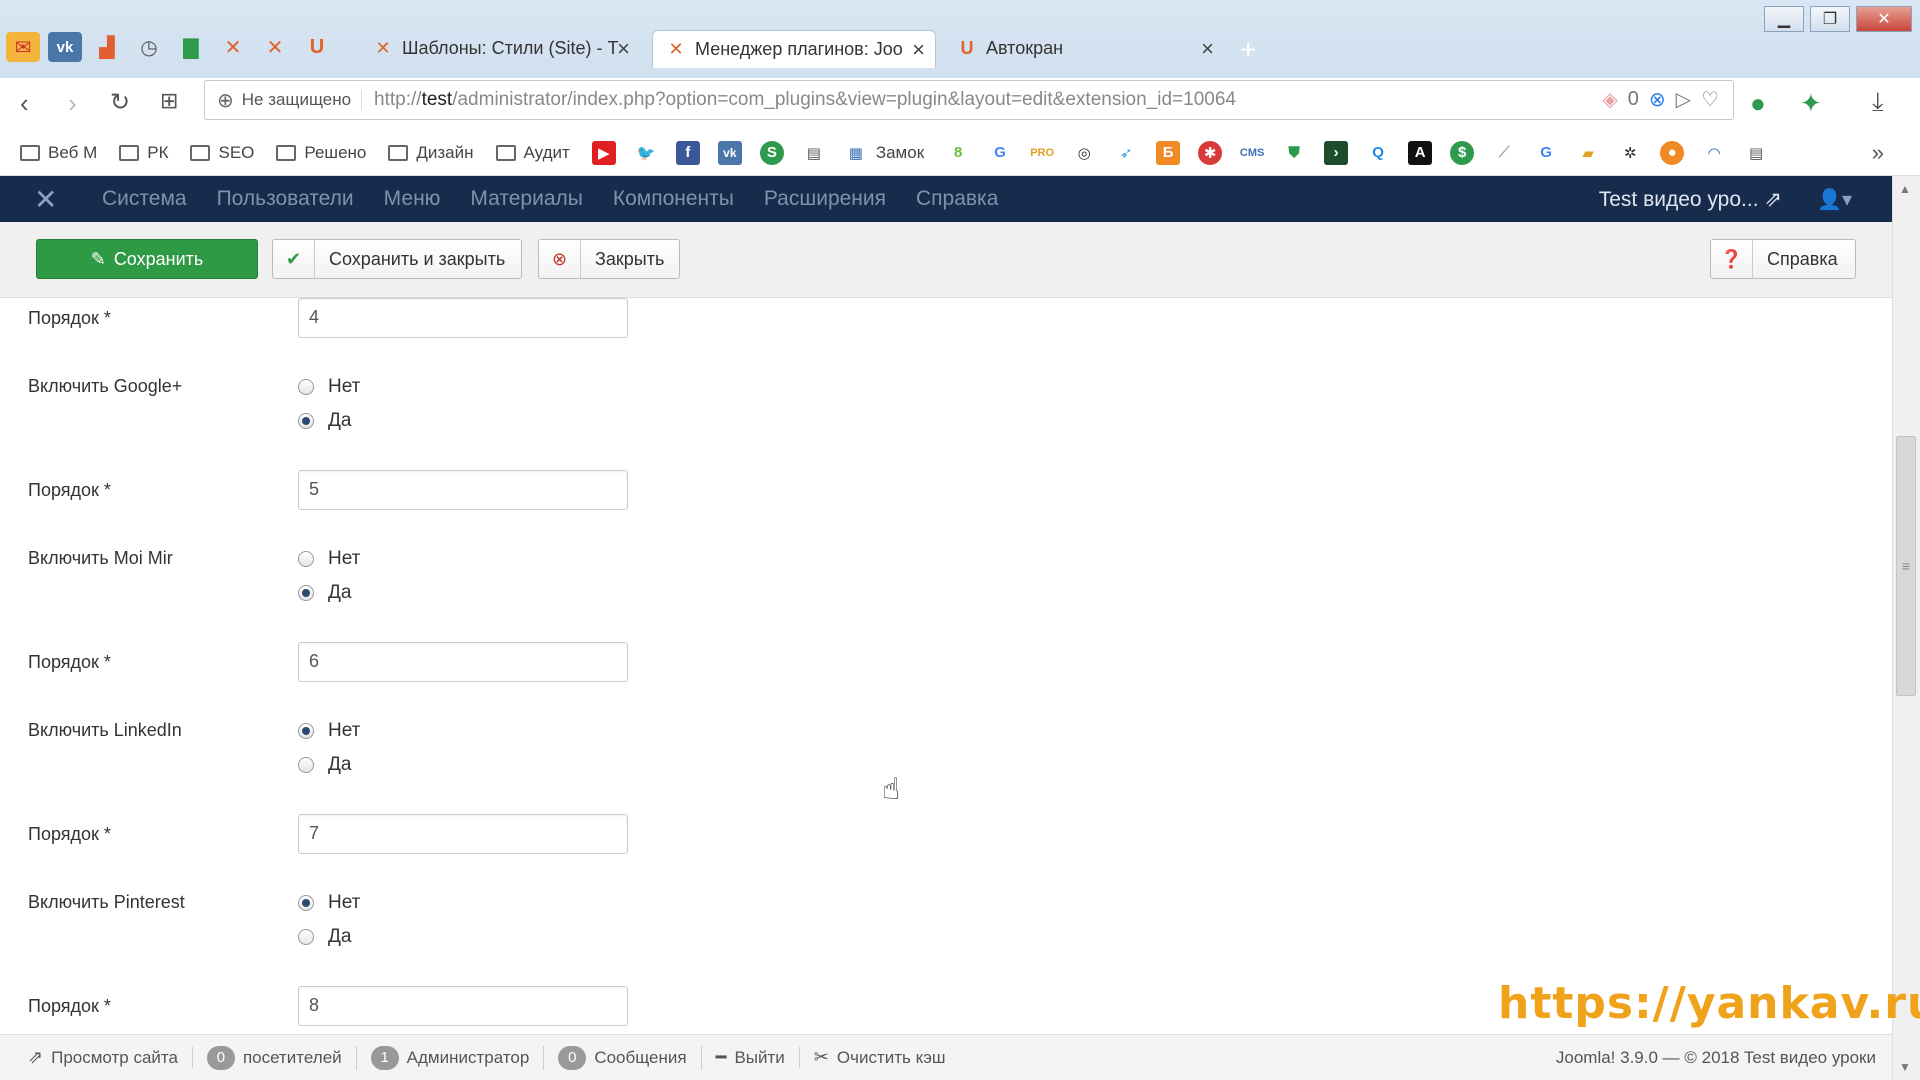 Image resolution: width=1920 pixels, height=1080 pixels. I want to click on menu-help: Справка, so click(957, 199).